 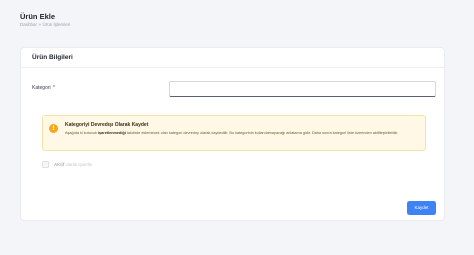 I want to click on alert-title: Kategoriyi Devredışı Olarak Kaydet, so click(x=107, y=125).